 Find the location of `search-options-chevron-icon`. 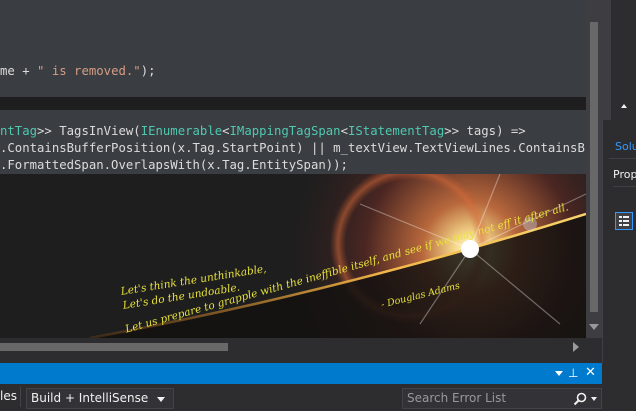

search-options-chevron-icon is located at coordinates (594, 399).